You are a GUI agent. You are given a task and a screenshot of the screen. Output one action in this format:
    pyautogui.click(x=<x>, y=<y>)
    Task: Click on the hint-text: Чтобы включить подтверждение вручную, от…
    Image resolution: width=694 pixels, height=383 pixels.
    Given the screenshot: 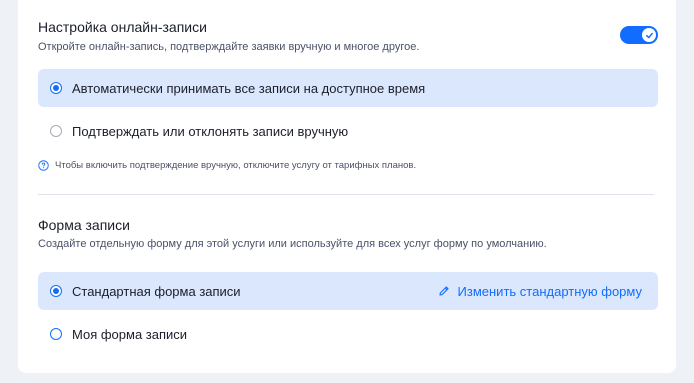 What is the action you would take?
    pyautogui.click(x=236, y=165)
    